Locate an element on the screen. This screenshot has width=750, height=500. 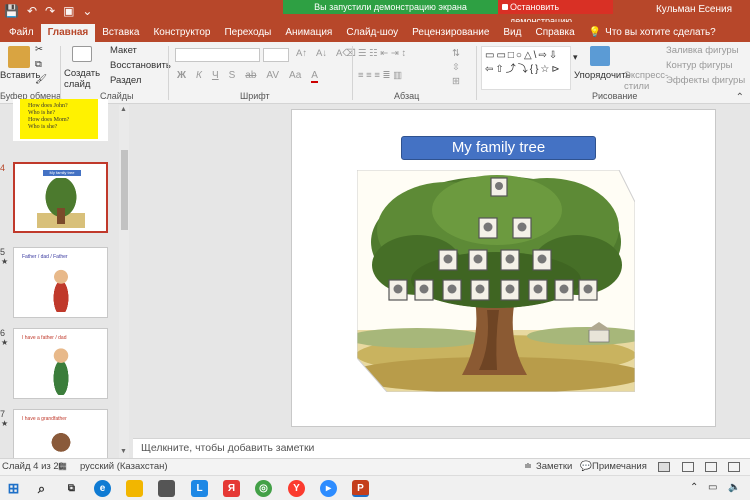
redo-icon: ↷ is located at coordinates (50, 11).